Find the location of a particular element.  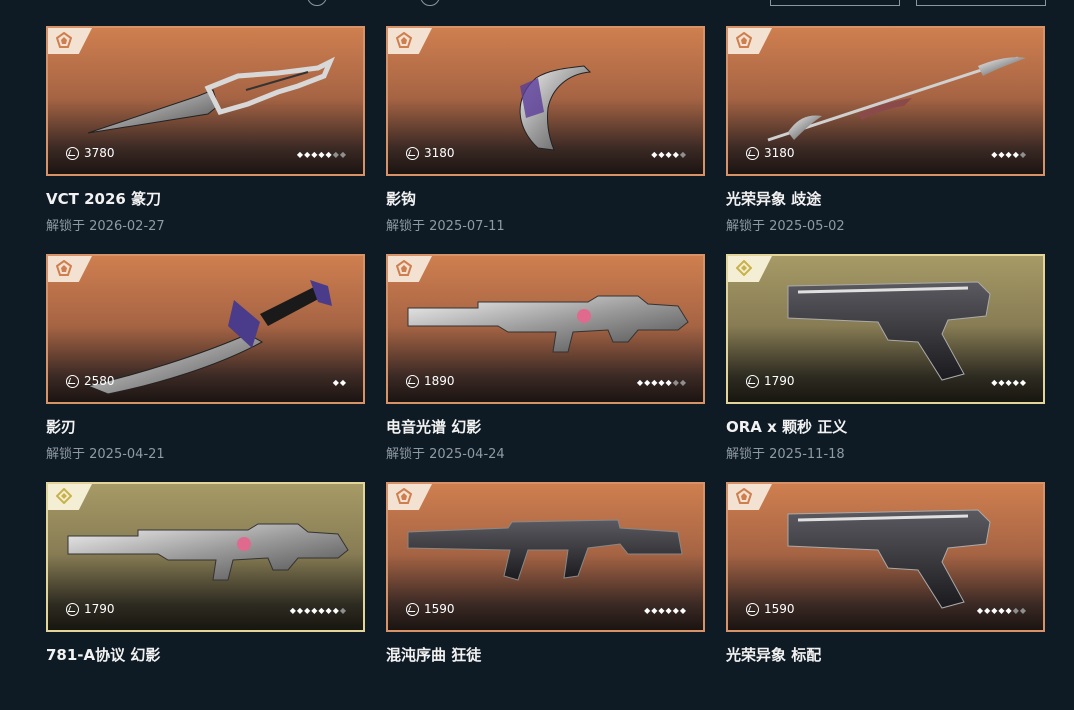

skin-item: 1590 ◆◆◆◆◆◆ 混沌序曲 狂徒 is located at coordinates (545, 596).